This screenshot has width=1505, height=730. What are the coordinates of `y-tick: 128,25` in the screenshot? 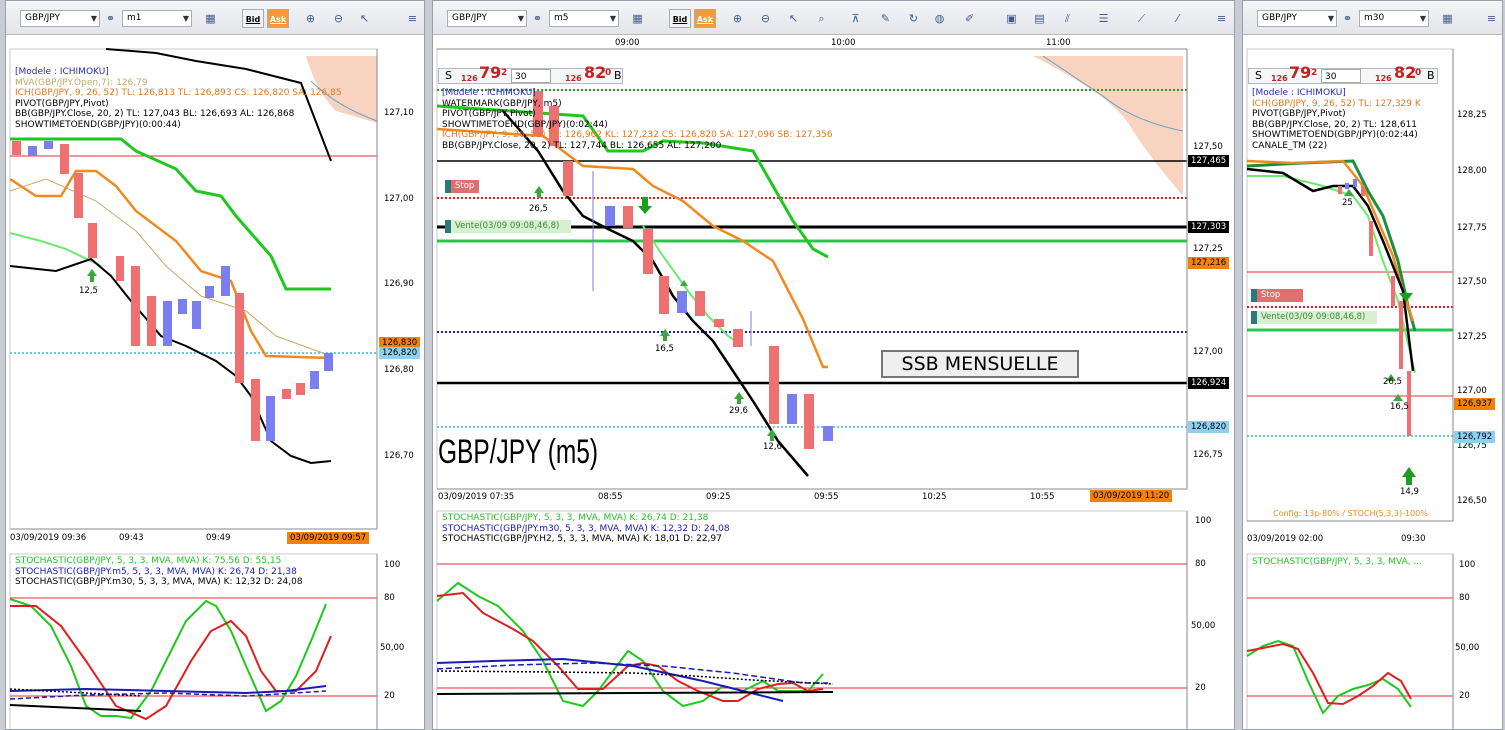 It's located at (1472, 115).